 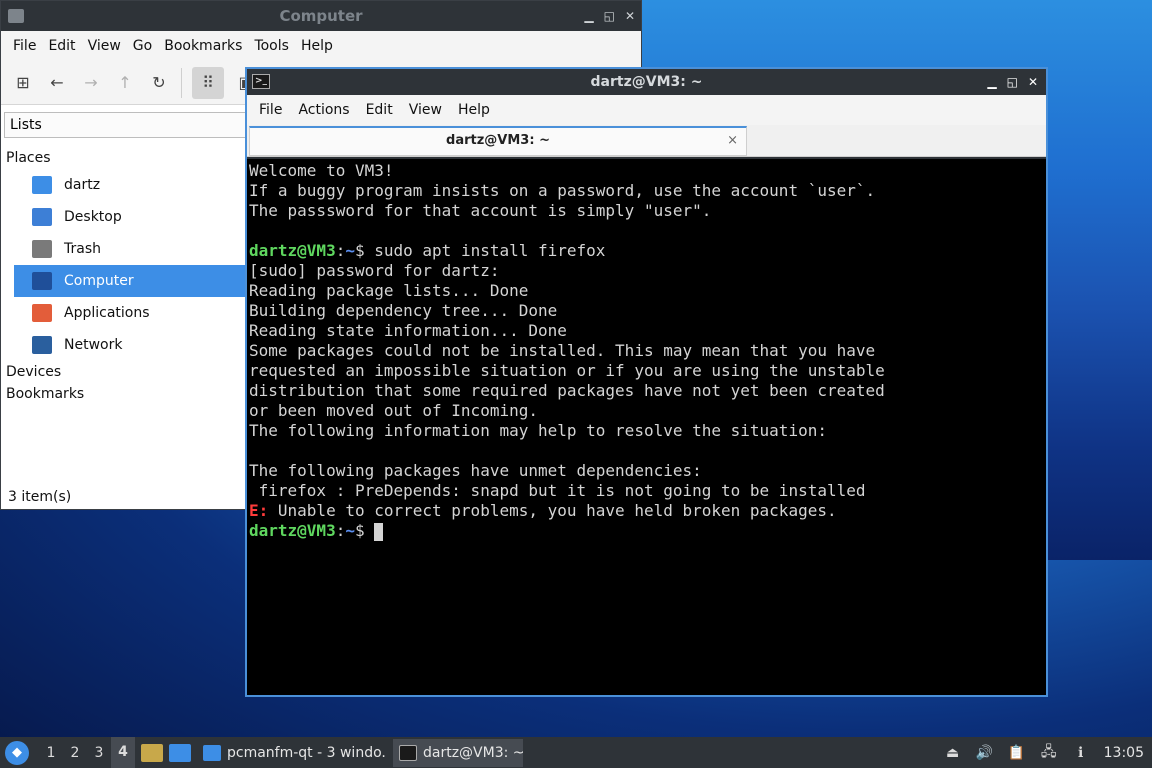 I want to click on terminal-tab-label: dartz@VM3: ~, so click(x=498, y=140).